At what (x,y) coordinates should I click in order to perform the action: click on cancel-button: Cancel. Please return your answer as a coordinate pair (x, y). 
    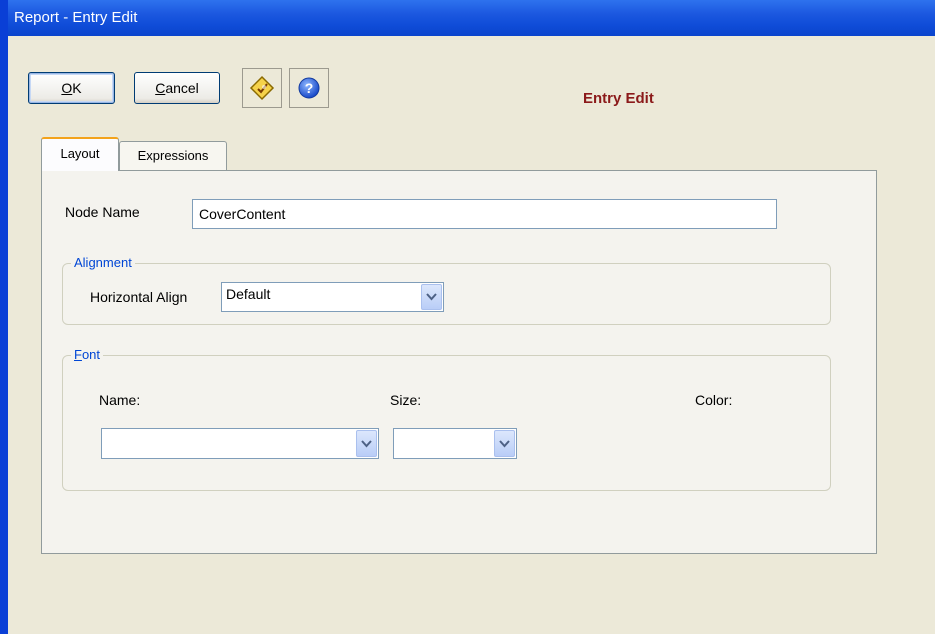
    Looking at the image, I should click on (177, 88).